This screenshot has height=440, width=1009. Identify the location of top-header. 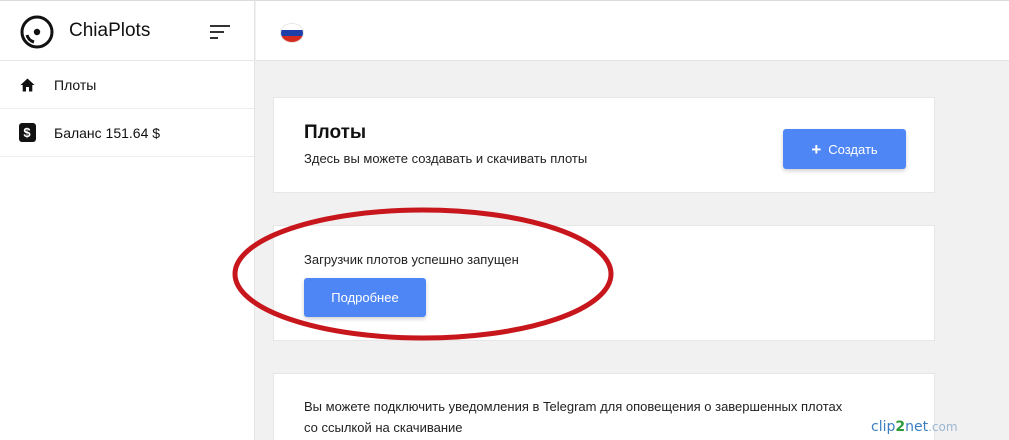
(632, 31).